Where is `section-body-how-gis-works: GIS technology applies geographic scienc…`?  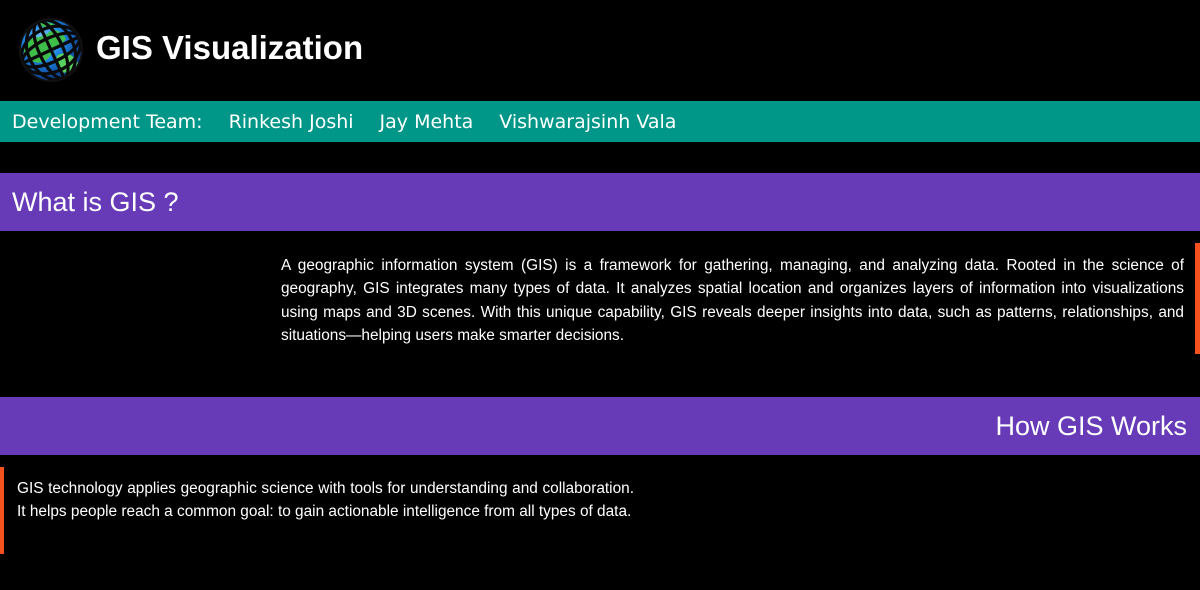
section-body-how-gis-works: GIS technology applies geographic scienc… is located at coordinates (325, 500).